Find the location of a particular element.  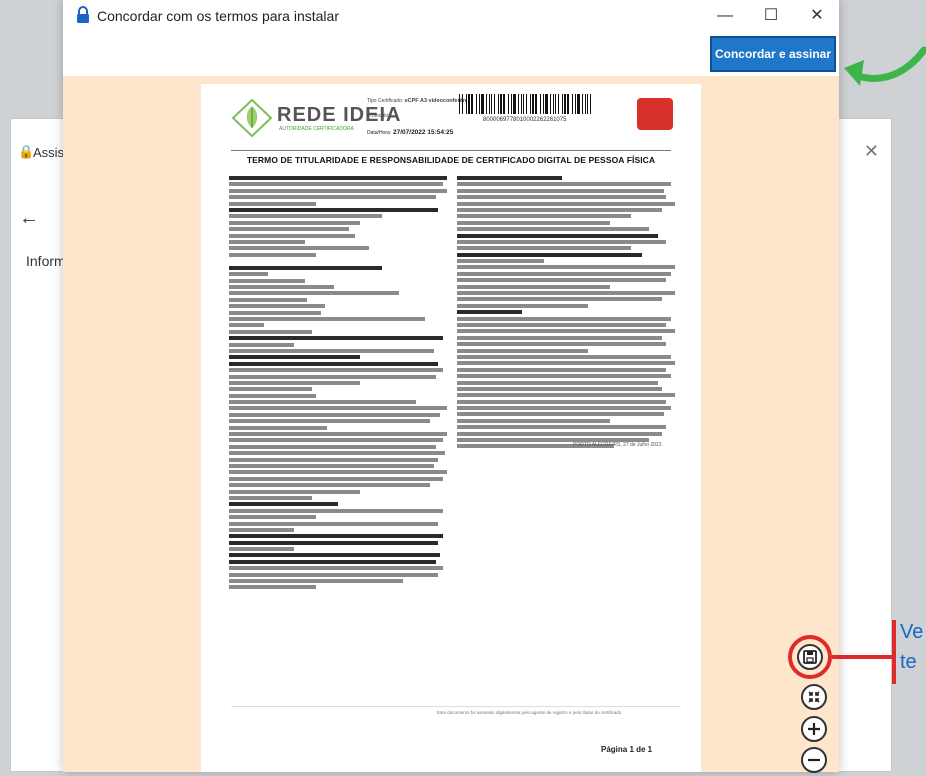

meta-type-value: eCPF A3 videoconferên is located at coordinates (435, 101).